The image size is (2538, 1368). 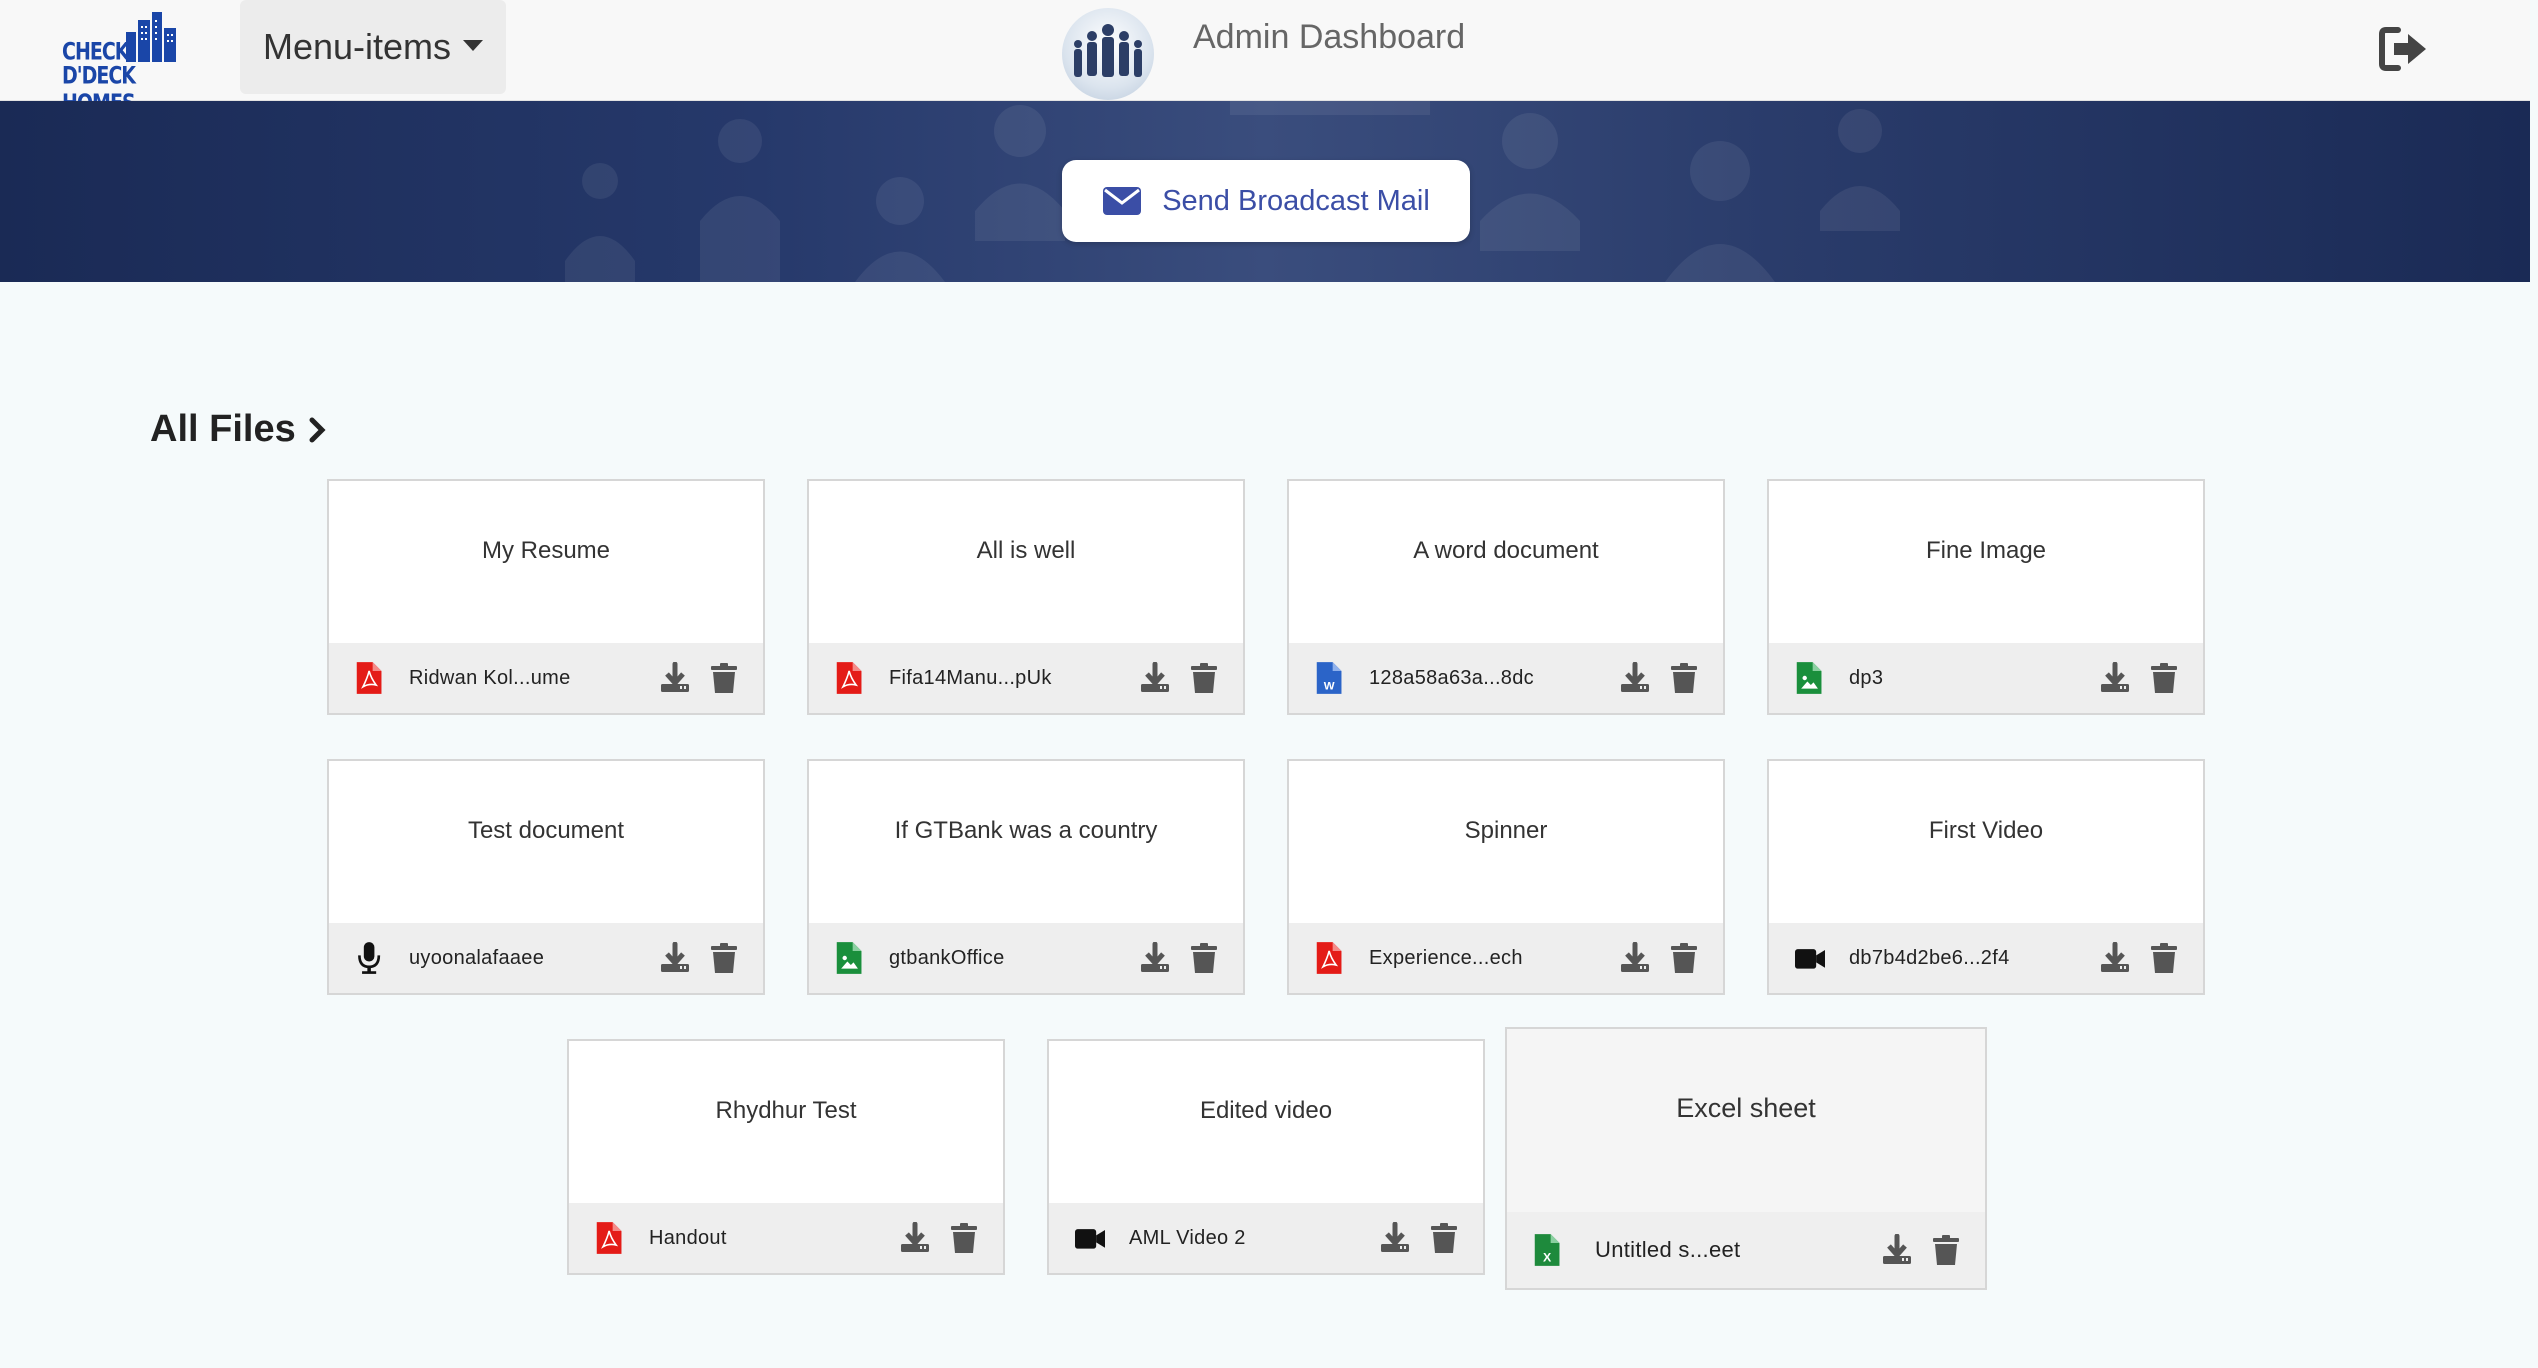 What do you see at coordinates (1746, 1250) in the screenshot?
I see `file-card-footer: Untitled s...eet` at bounding box center [1746, 1250].